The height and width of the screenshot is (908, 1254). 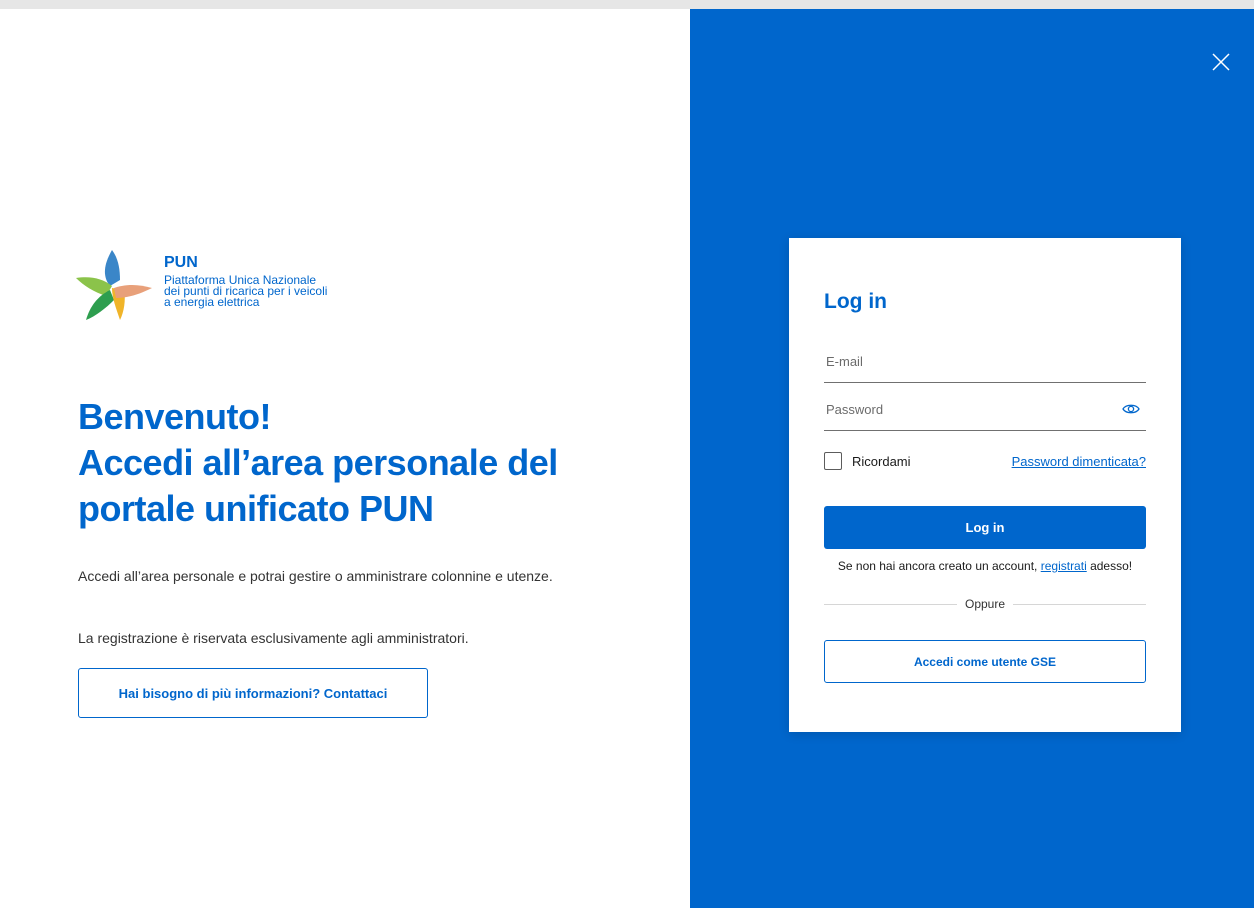 I want to click on remember-me-checkbox: Ricordami, so click(x=867, y=461).